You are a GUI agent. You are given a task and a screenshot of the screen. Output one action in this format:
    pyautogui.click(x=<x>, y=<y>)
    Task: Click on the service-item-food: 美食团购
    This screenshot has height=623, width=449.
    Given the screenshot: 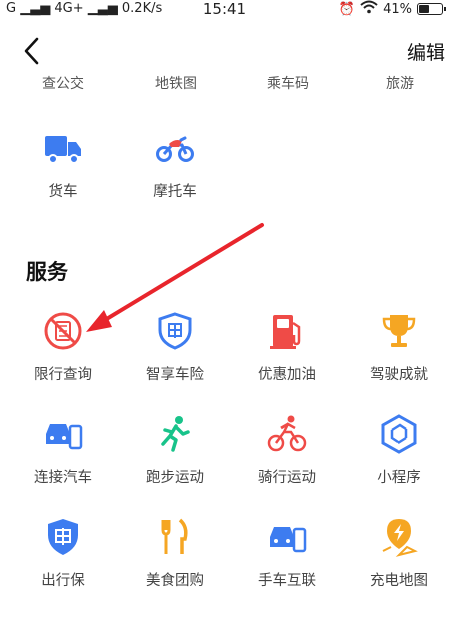 What is the action you would take?
    pyautogui.click(x=175, y=553)
    